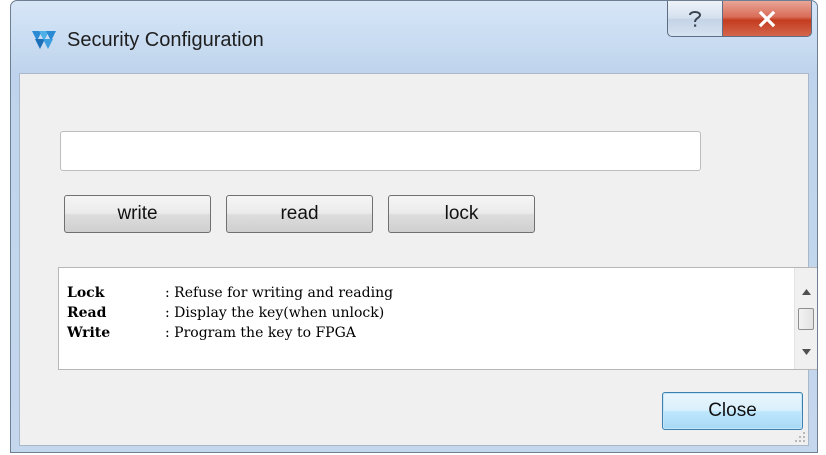  Describe the element at coordinates (137, 214) in the screenshot. I see `write-button: write` at that location.